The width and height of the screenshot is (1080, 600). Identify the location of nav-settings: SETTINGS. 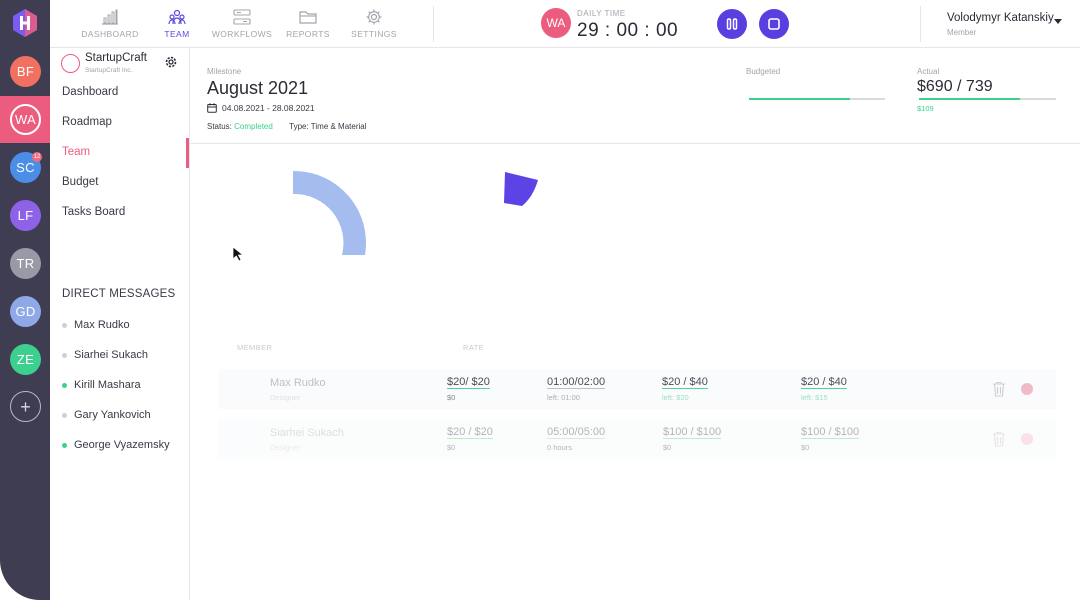
(374, 24).